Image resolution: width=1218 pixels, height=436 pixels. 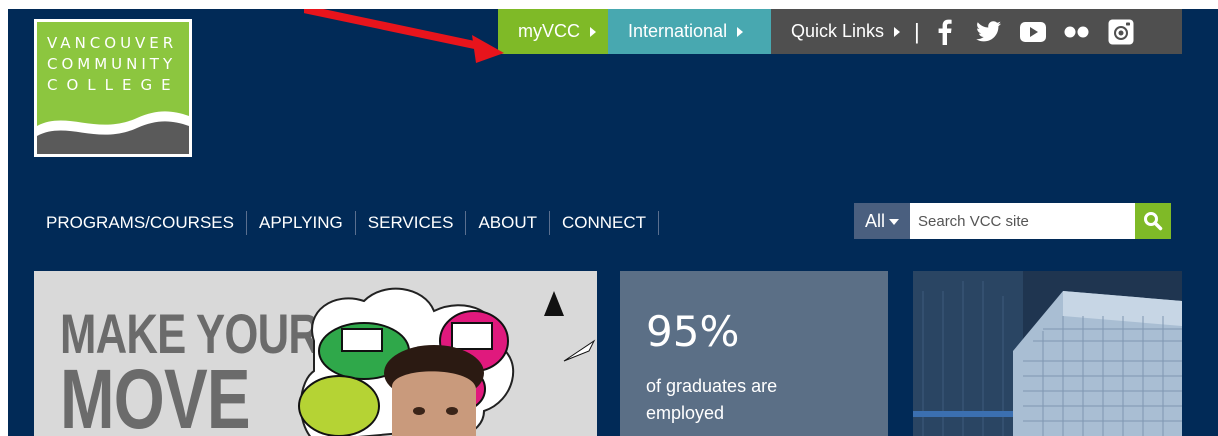 I want to click on myvcc-label: myVCC, so click(x=549, y=31).